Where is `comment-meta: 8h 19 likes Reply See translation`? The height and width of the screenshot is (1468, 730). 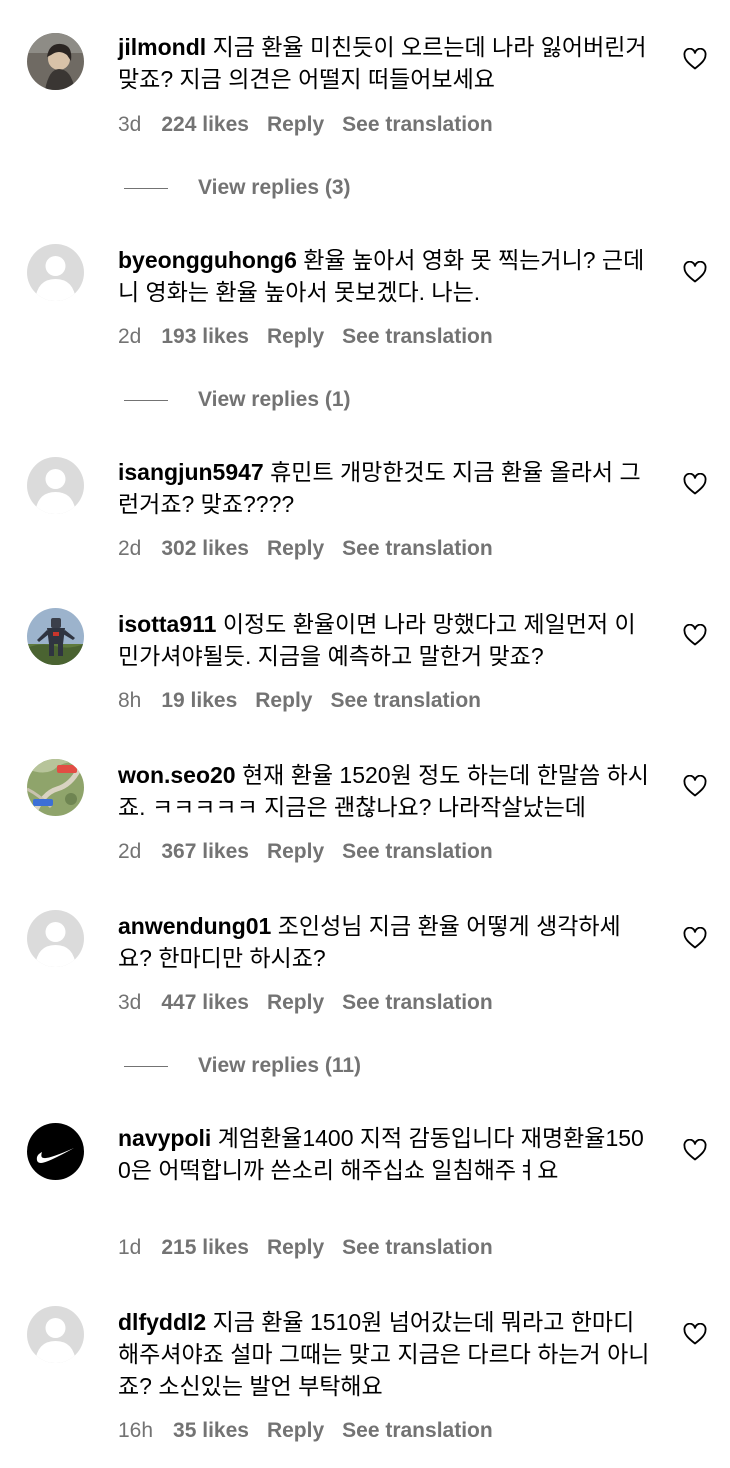 comment-meta: 8h 19 likes Reply See translation is located at coordinates (308, 701).